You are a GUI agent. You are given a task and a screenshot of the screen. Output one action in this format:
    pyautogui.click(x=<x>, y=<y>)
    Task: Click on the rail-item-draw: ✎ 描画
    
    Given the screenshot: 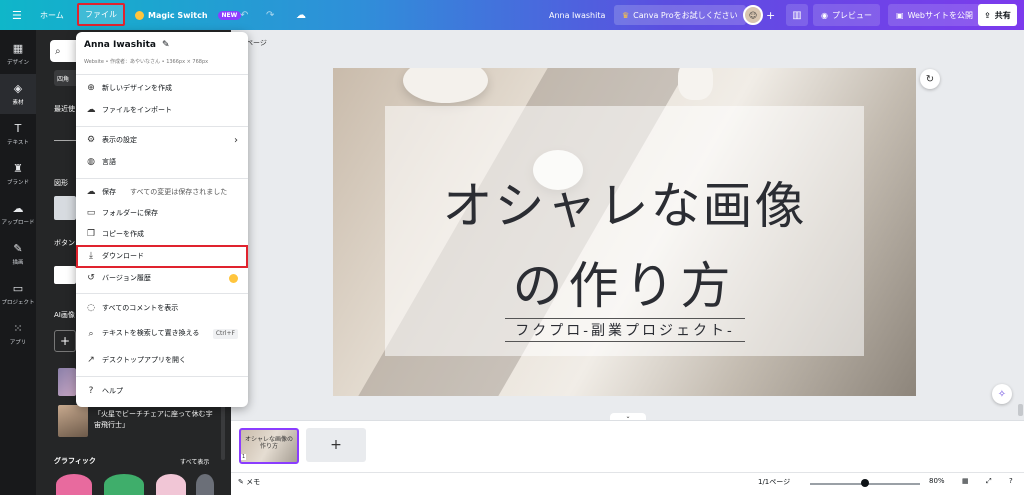 What is the action you would take?
    pyautogui.click(x=18, y=254)
    